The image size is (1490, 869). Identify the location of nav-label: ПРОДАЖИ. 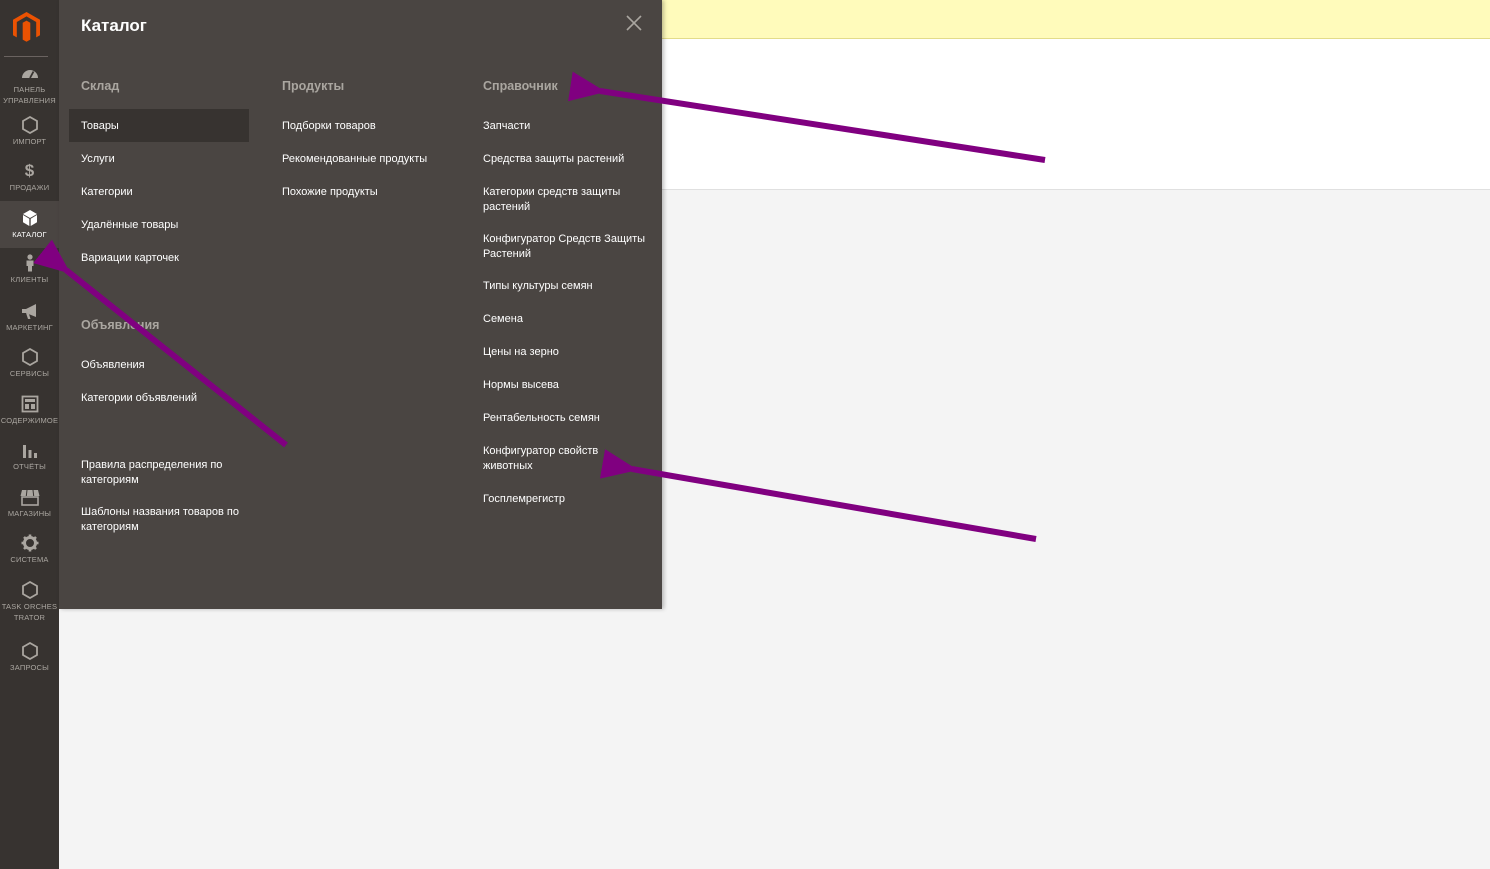
(29, 187).